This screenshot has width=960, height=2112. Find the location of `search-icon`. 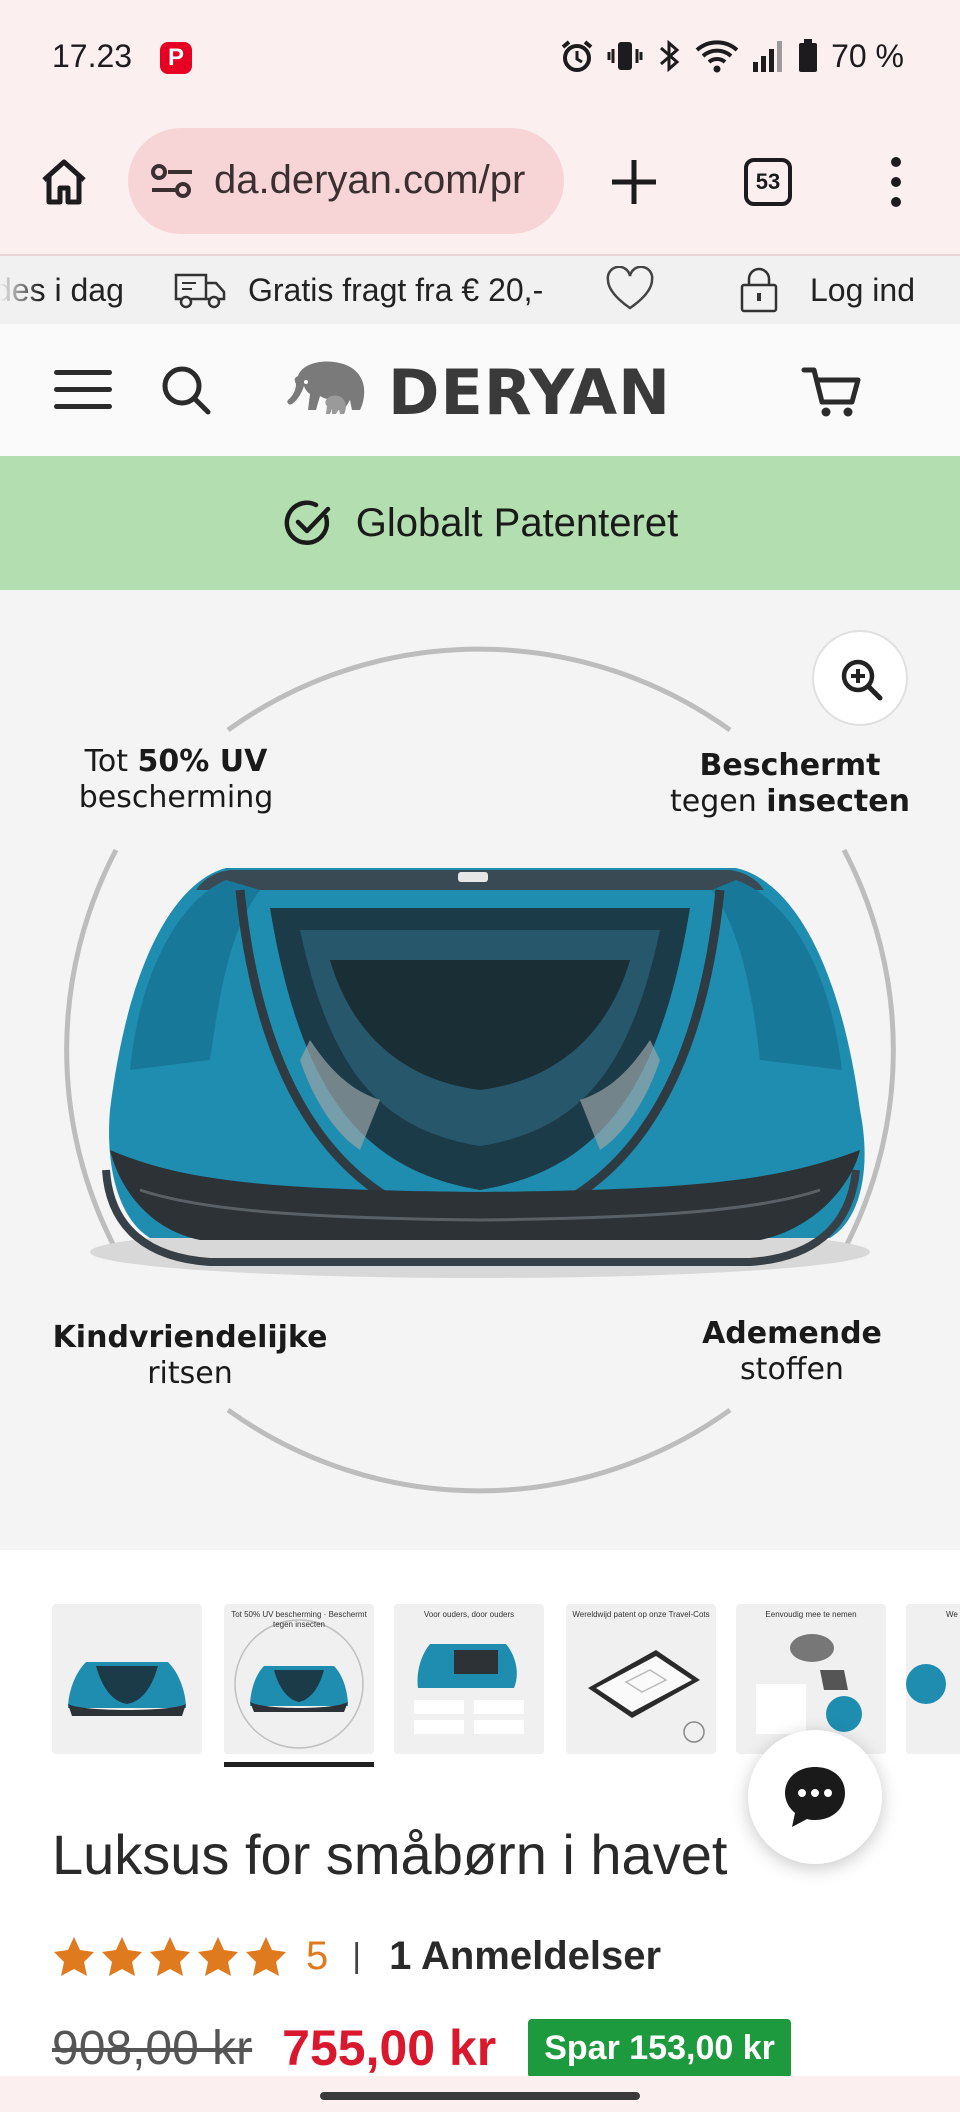

search-icon is located at coordinates (186, 390).